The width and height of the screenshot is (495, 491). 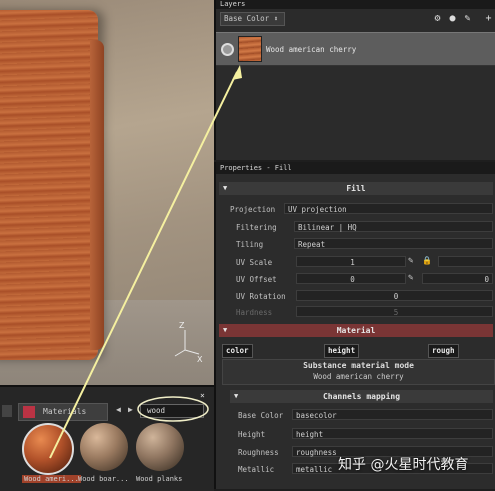 What do you see at coordinates (443, 351) in the screenshot?
I see `rough-channel-toggle: rough` at bounding box center [443, 351].